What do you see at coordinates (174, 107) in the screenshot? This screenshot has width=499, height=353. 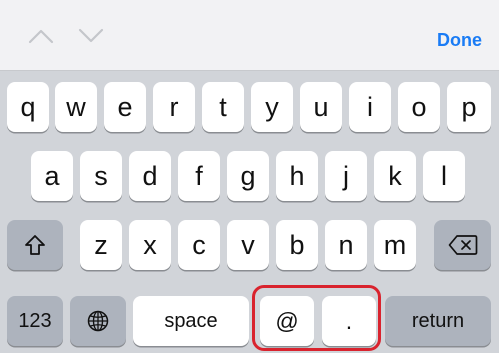 I see `key-r: r` at bounding box center [174, 107].